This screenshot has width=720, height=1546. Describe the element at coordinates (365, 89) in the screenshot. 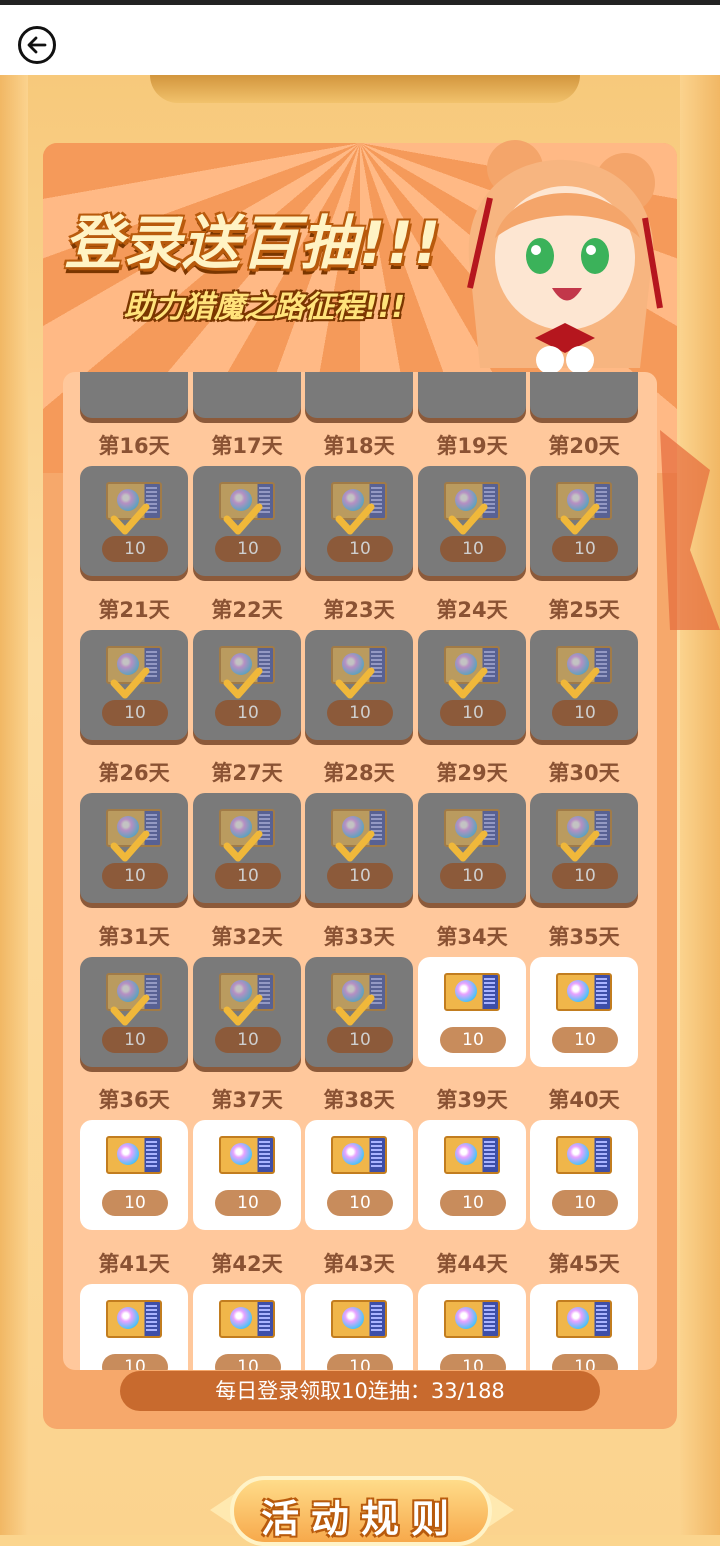

I see `top-banner-decoration` at that location.